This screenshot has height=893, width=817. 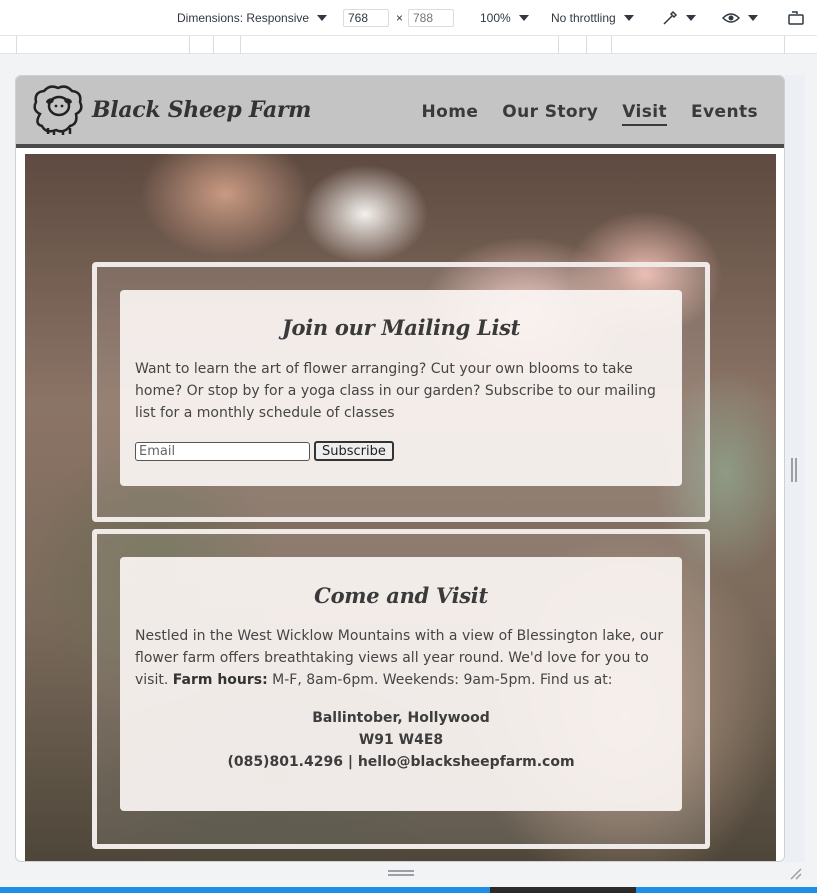 I want to click on corner-resize-icon, so click(x=795, y=873).